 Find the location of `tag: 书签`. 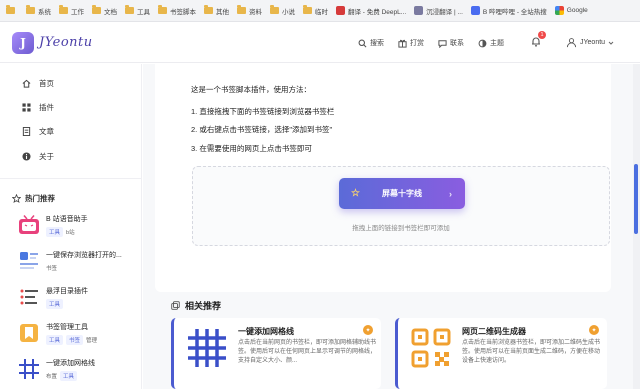

tag: 书签 is located at coordinates (52, 269).